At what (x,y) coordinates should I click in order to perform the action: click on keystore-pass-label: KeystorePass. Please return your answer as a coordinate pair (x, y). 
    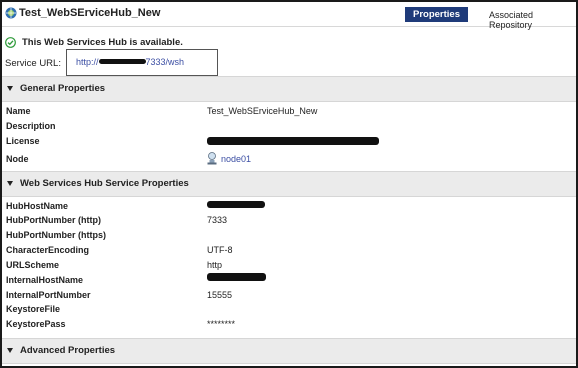
    Looking at the image, I should click on (36, 324).